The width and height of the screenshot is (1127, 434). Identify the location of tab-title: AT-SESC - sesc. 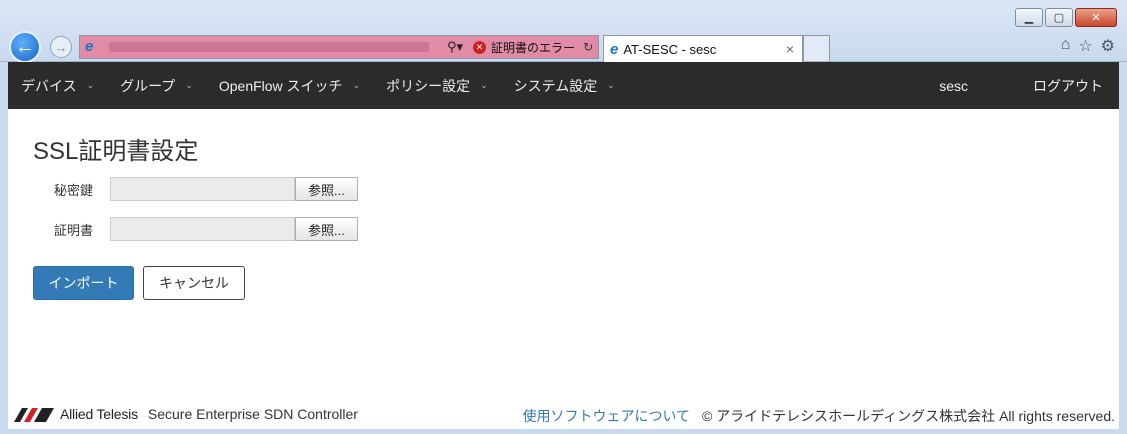
(670, 49).